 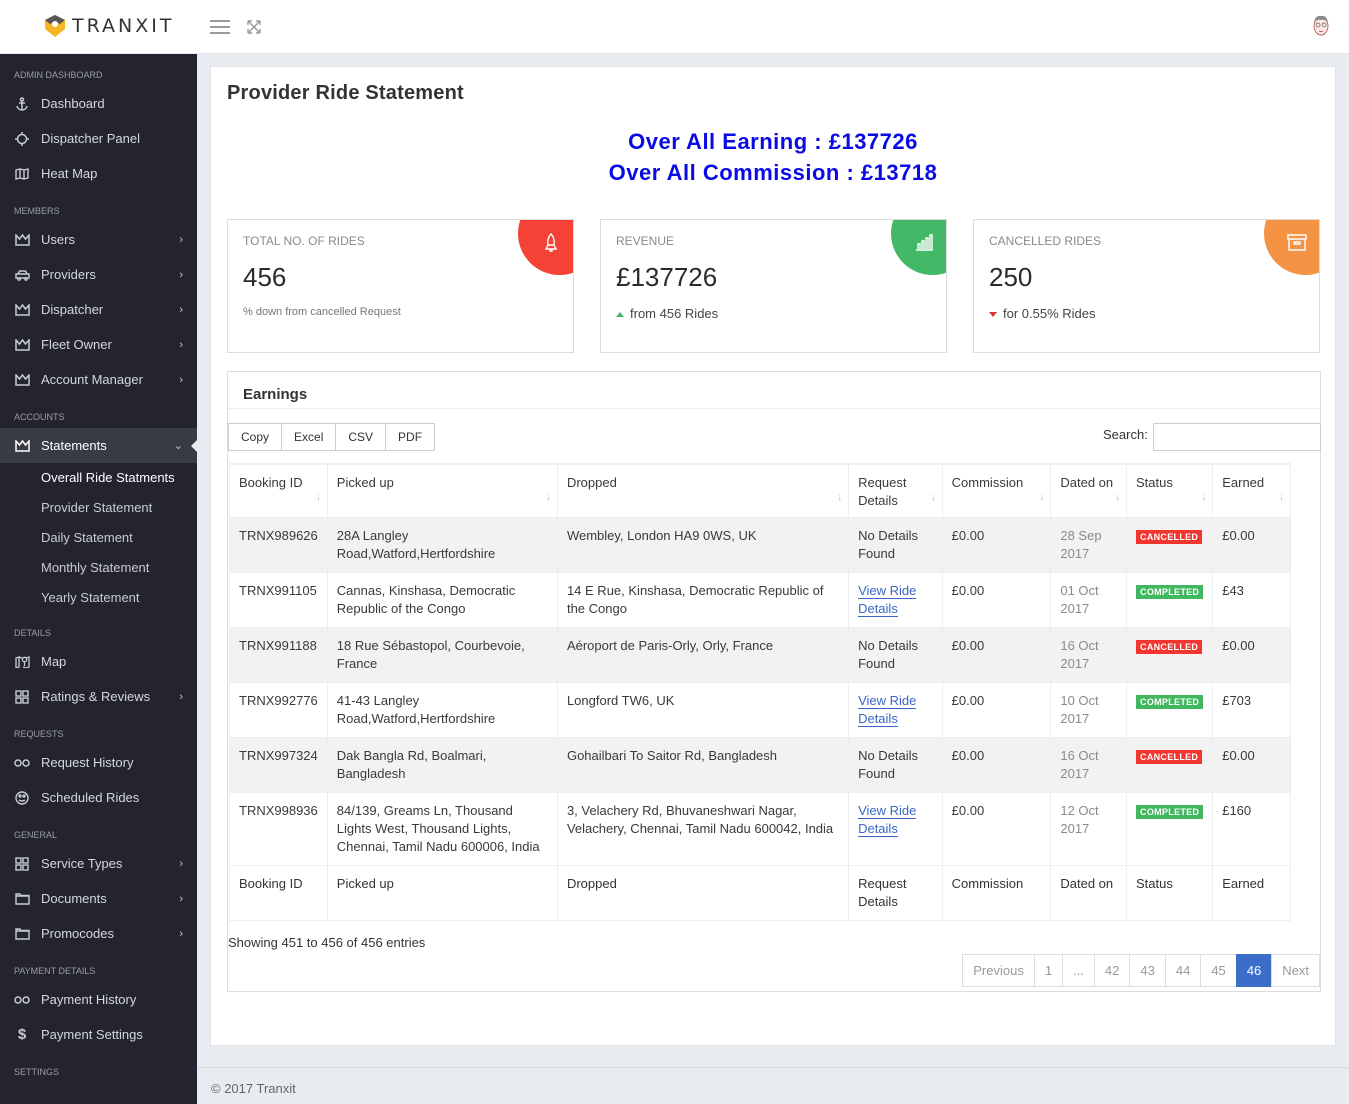 What do you see at coordinates (98, 797) in the screenshot?
I see `sidebar-item-scheduled-rides: Scheduled Rides` at bounding box center [98, 797].